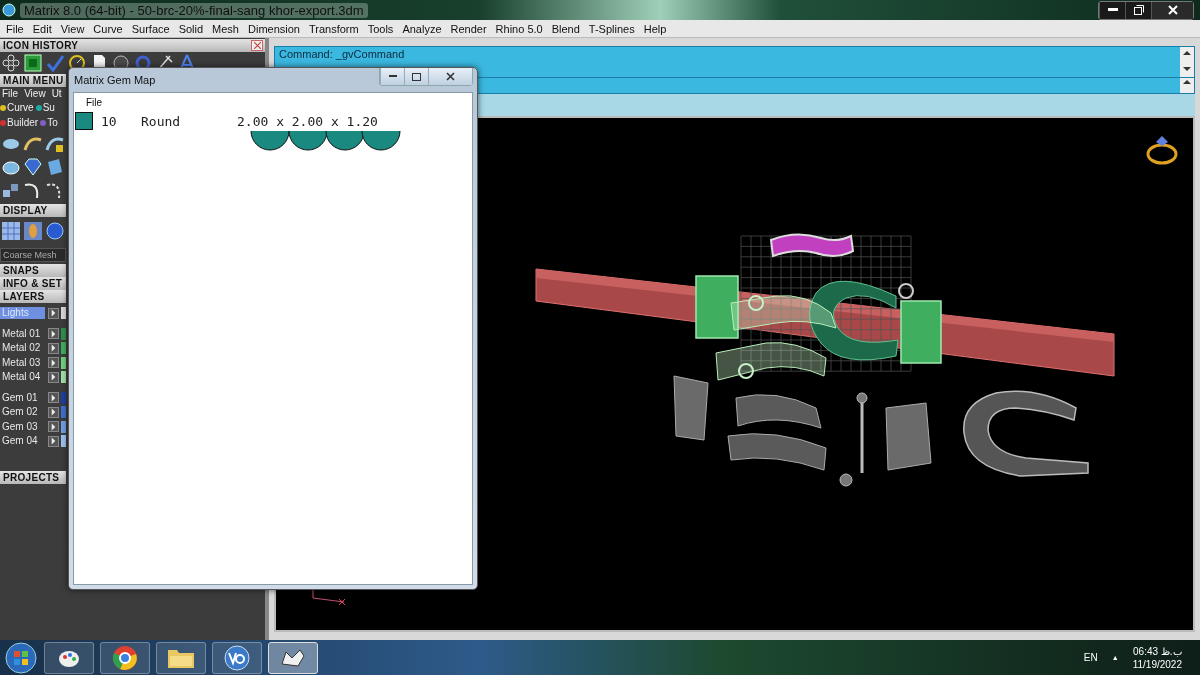  Describe the element at coordinates (33, 63) in the screenshot. I see `grid-icon` at that location.